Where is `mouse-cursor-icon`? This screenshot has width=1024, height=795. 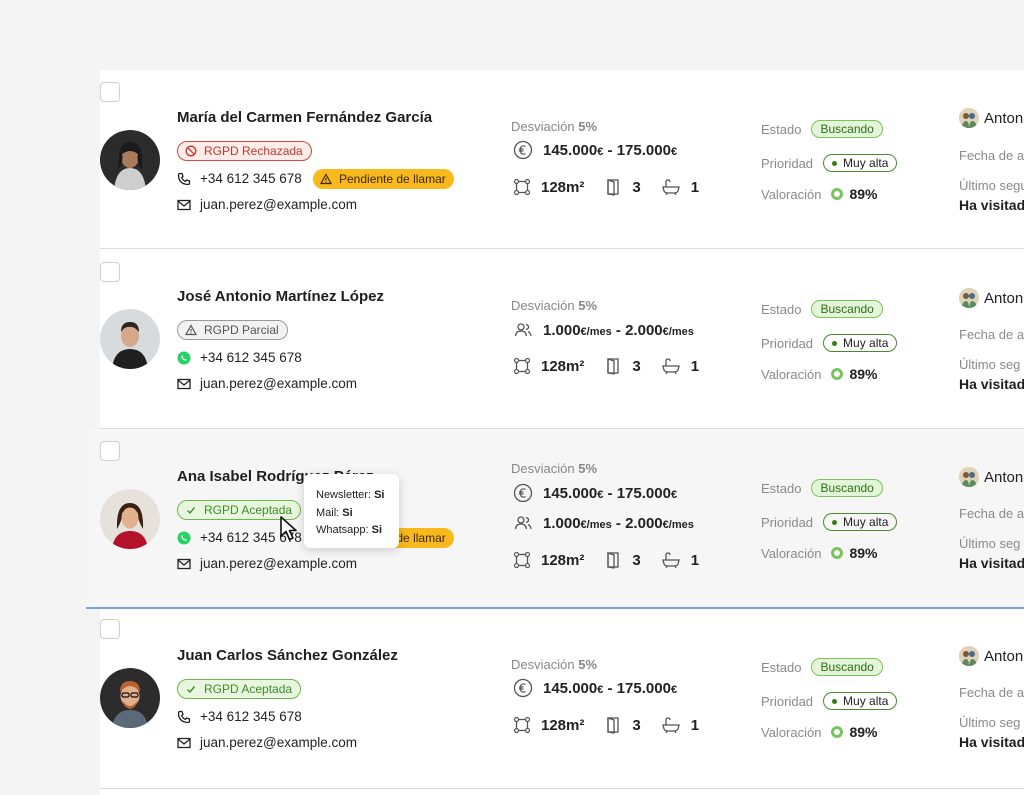 mouse-cursor-icon is located at coordinates (290, 531).